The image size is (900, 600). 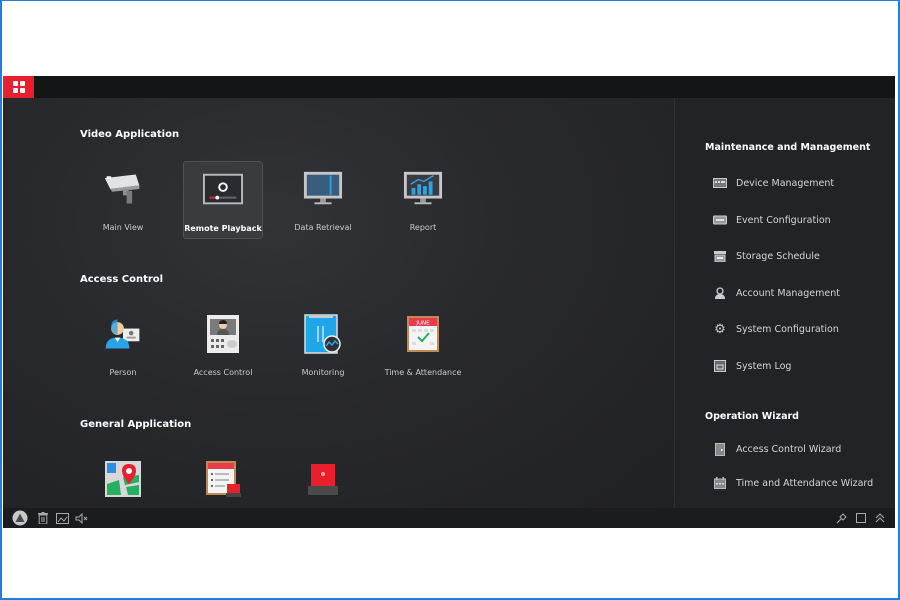 What do you see at coordinates (880, 518) in the screenshot?
I see `collapse-up-icon` at bounding box center [880, 518].